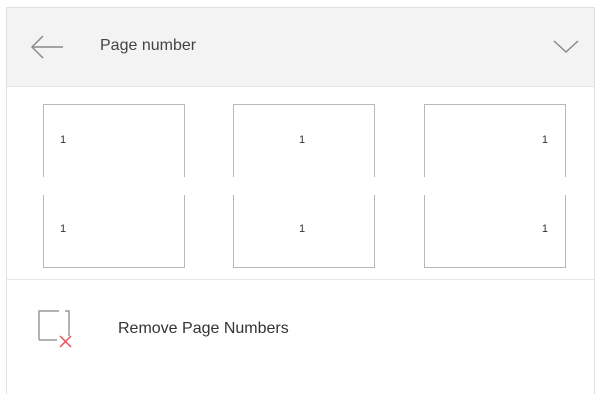 The height and width of the screenshot is (394, 603). I want to click on option-page-number-right: 1 1, so click(495, 186).